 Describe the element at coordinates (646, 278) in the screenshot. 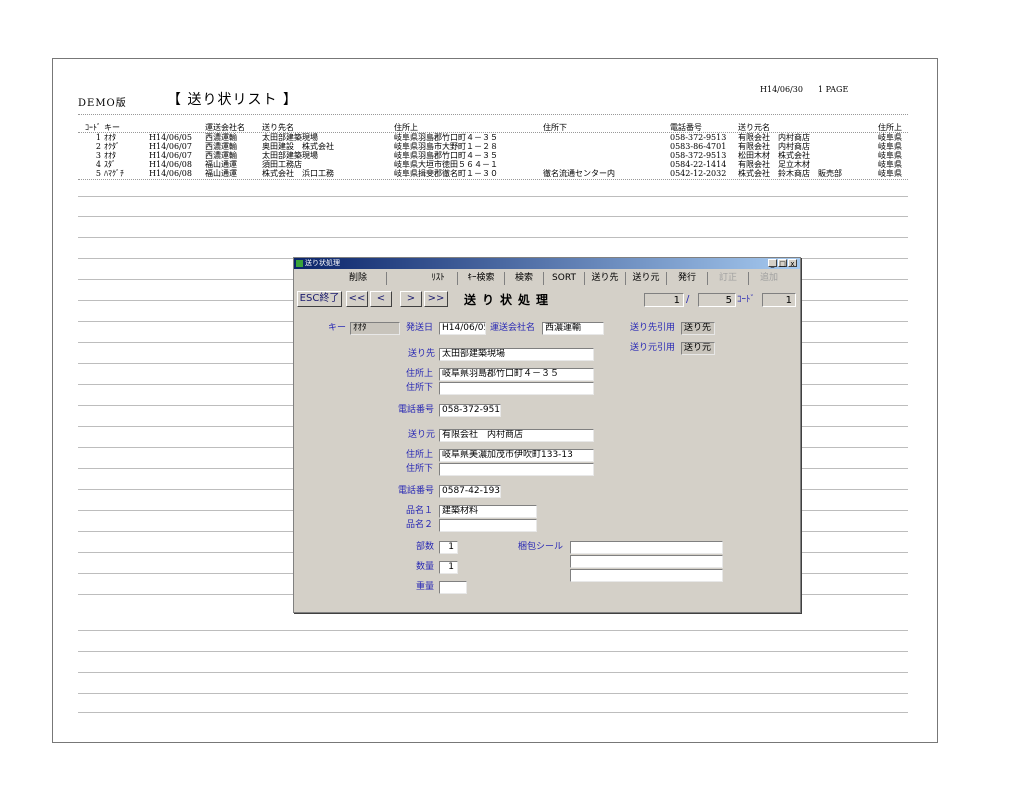

I see `source-button: 送り元` at that location.